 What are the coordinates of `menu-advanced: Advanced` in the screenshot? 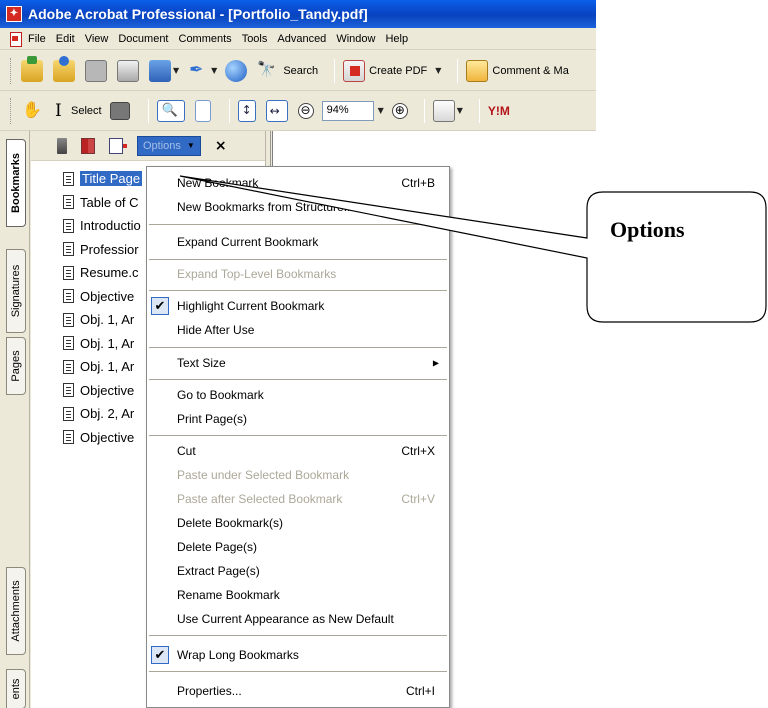 It's located at (301, 39).